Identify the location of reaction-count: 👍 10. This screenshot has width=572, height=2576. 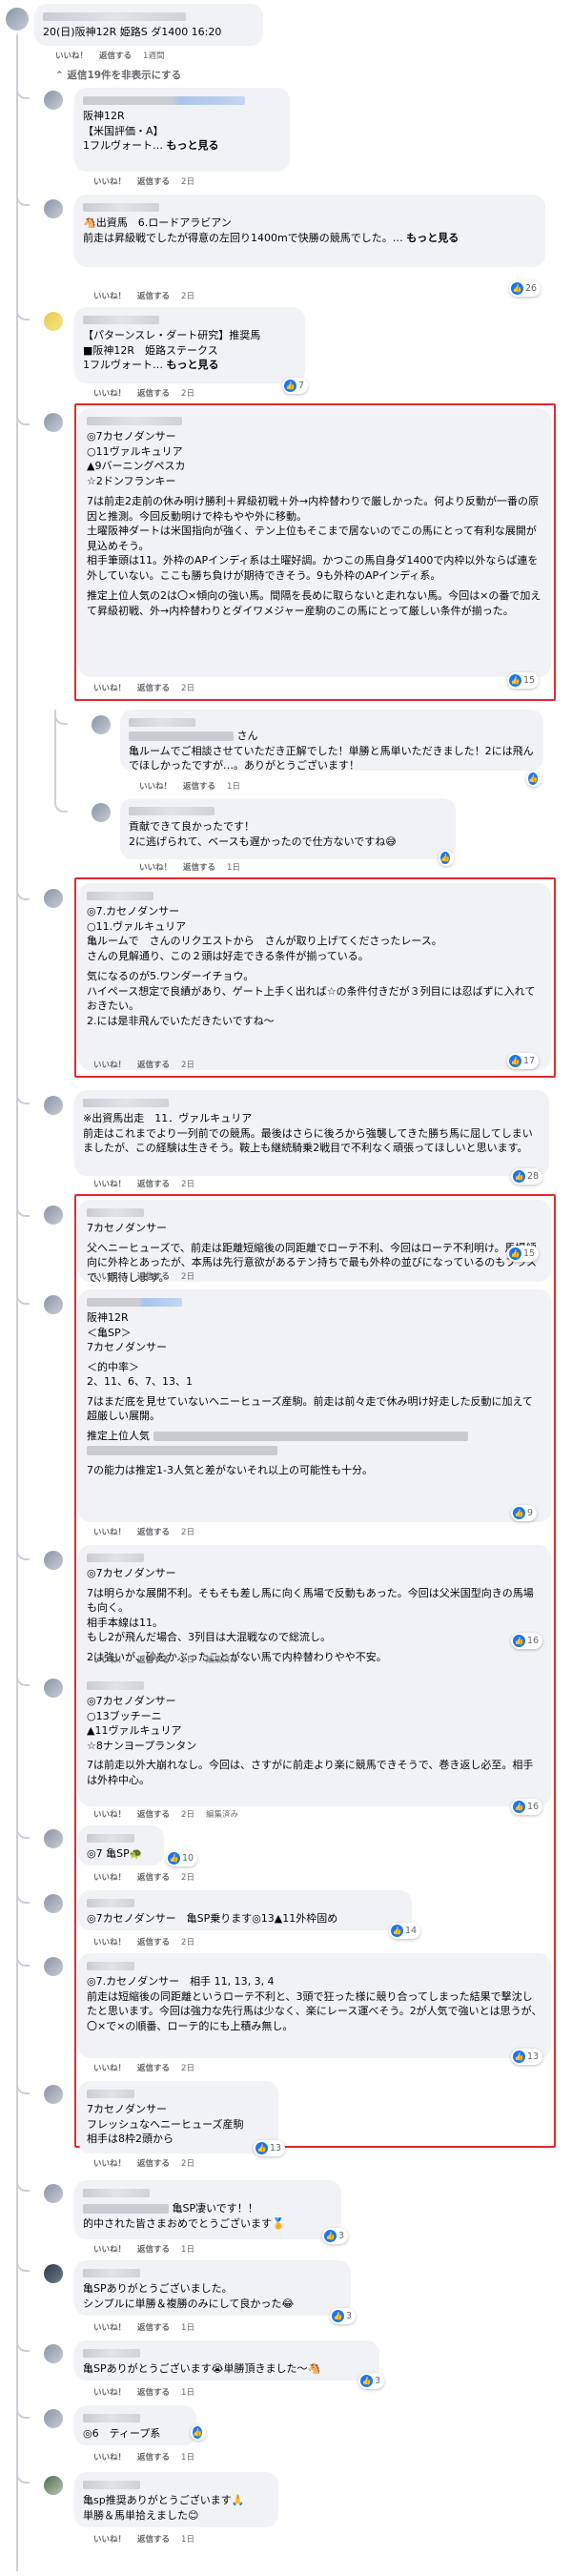
(182, 1858).